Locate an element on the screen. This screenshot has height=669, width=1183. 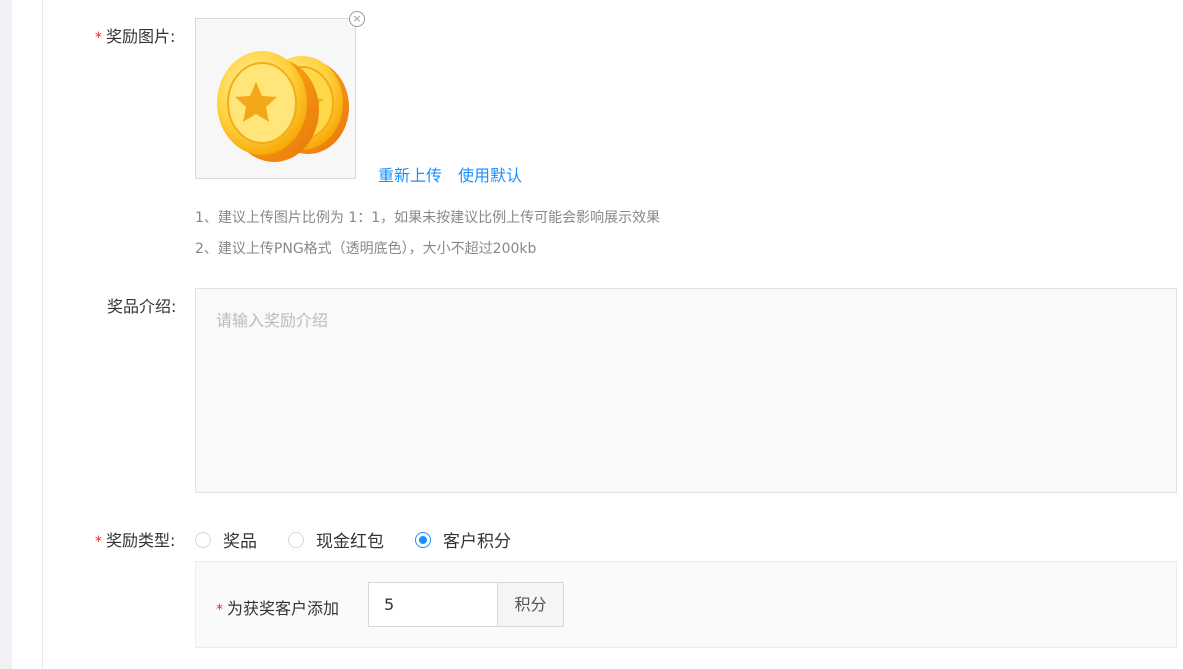
upload-hint-2: 2、建议上传PNG格式（透明底色），大小不超过200kb is located at coordinates (366, 249).